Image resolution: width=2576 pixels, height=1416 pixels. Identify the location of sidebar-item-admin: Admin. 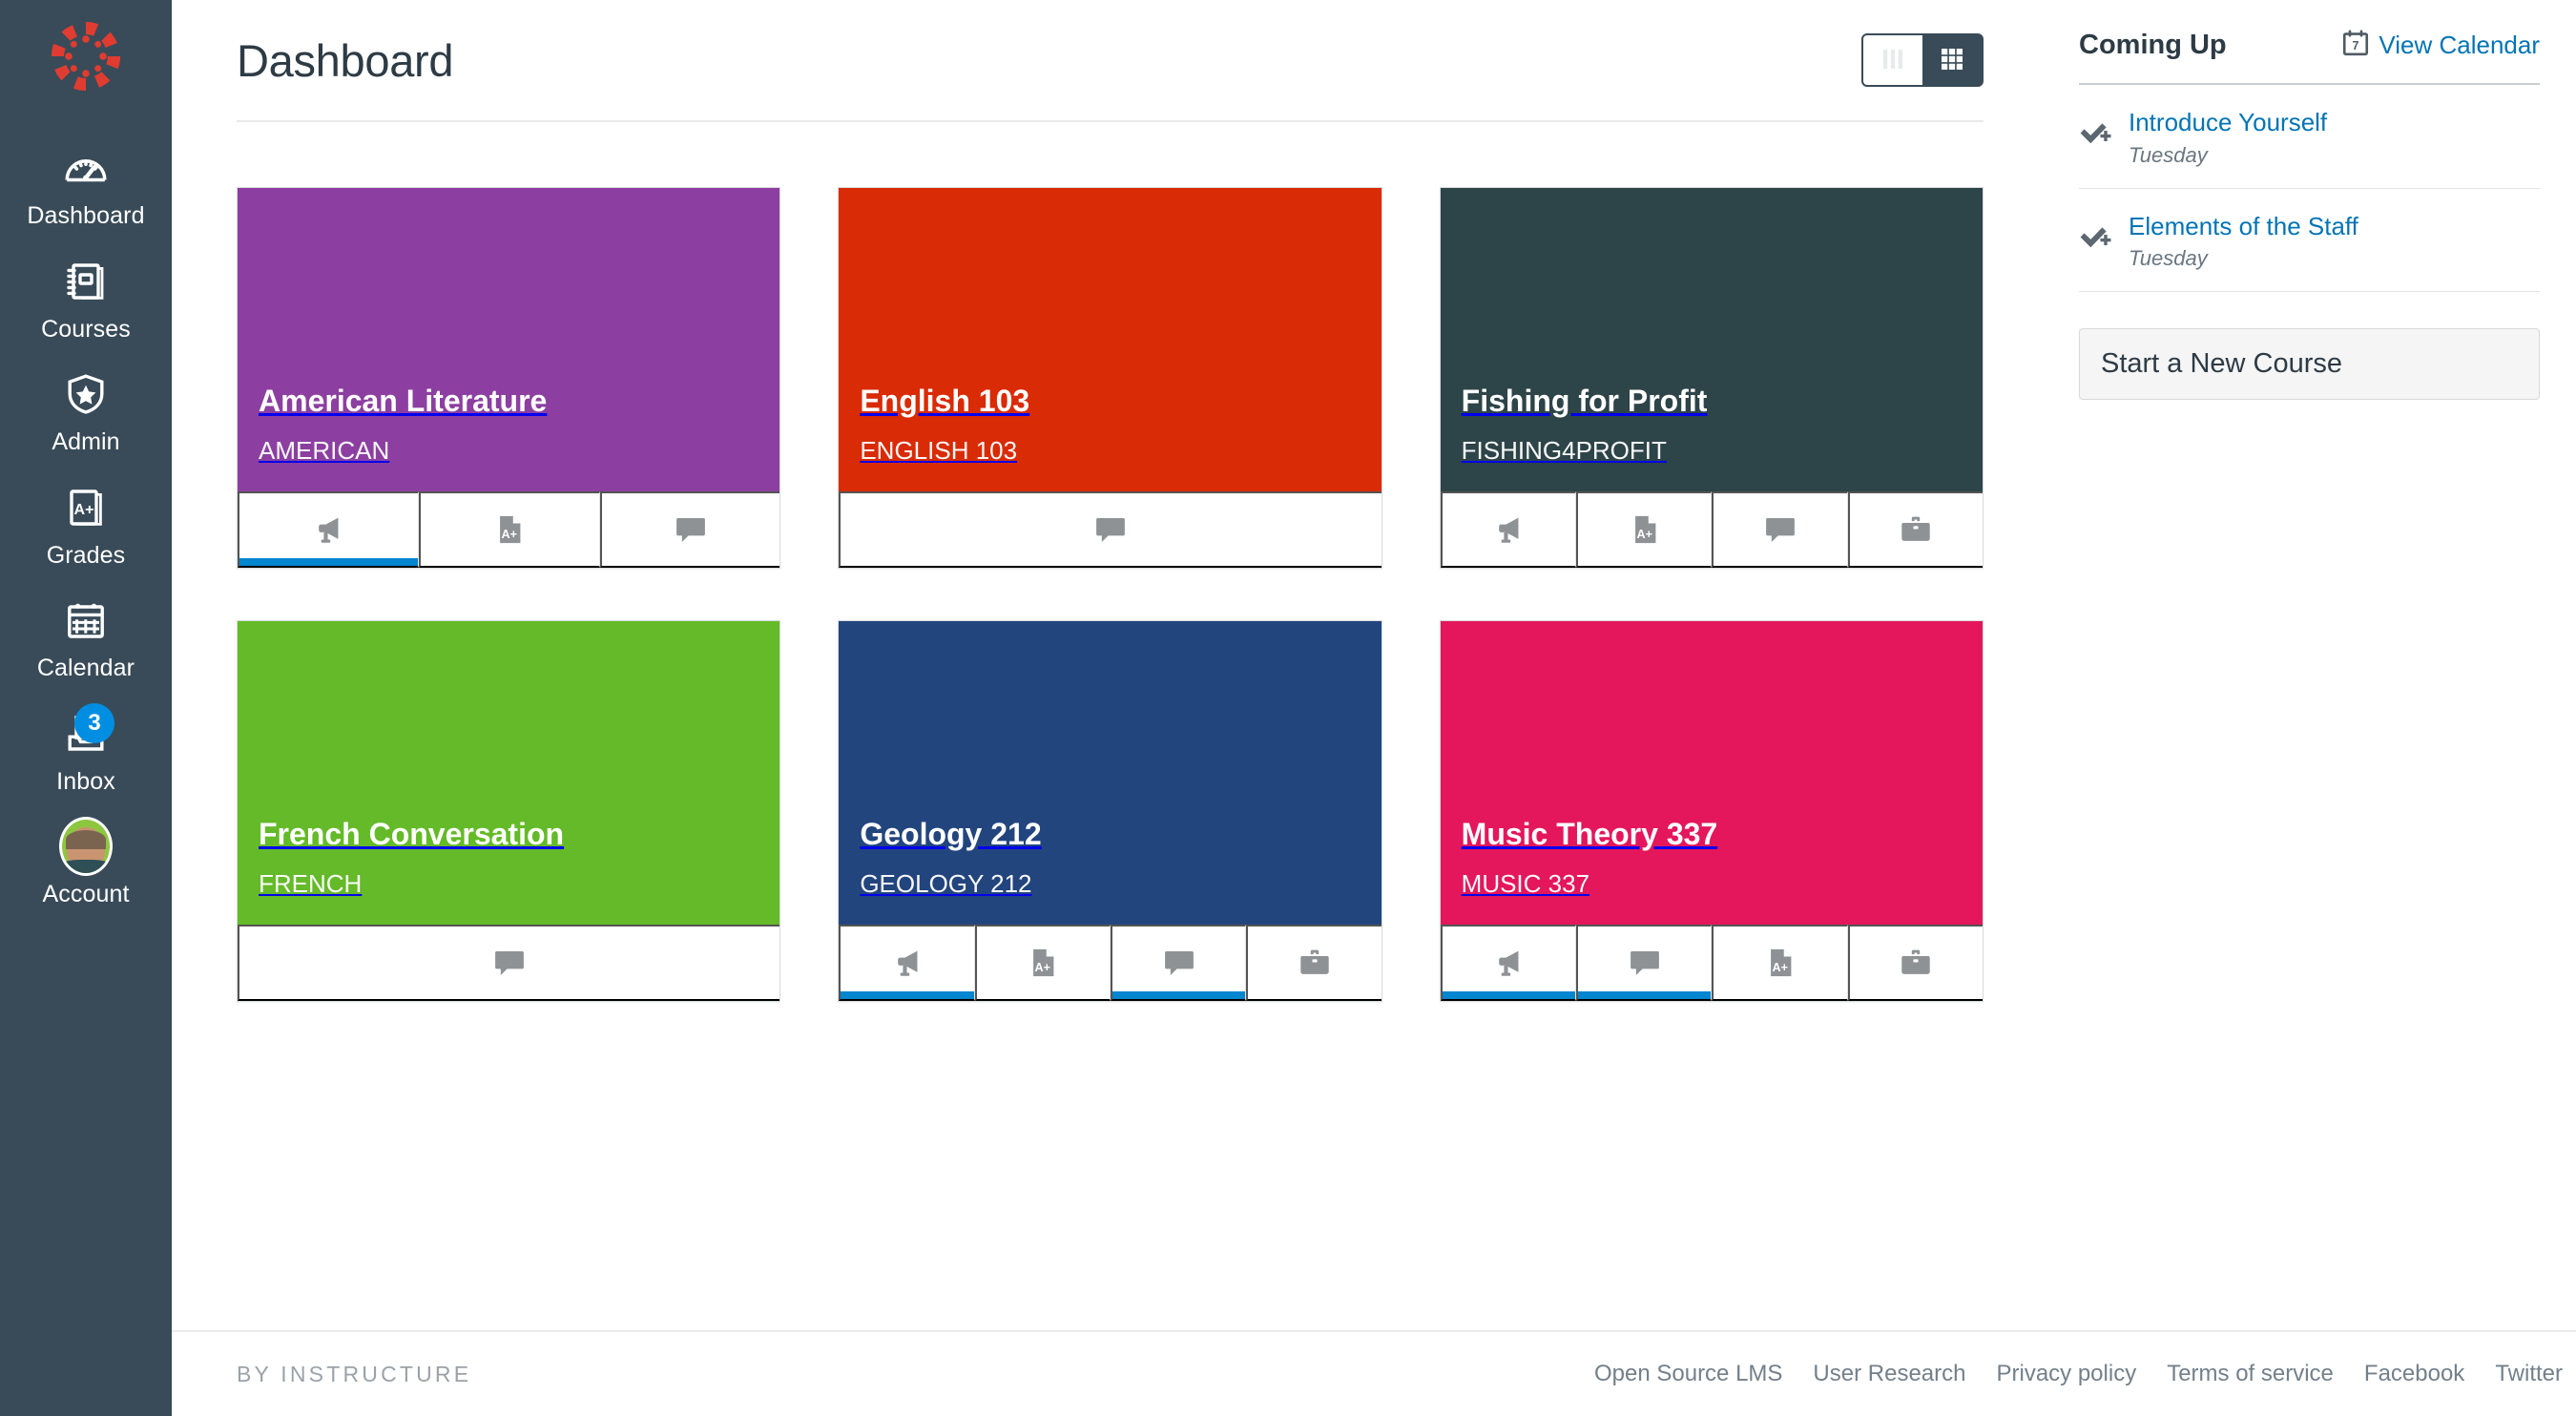
(86, 411).